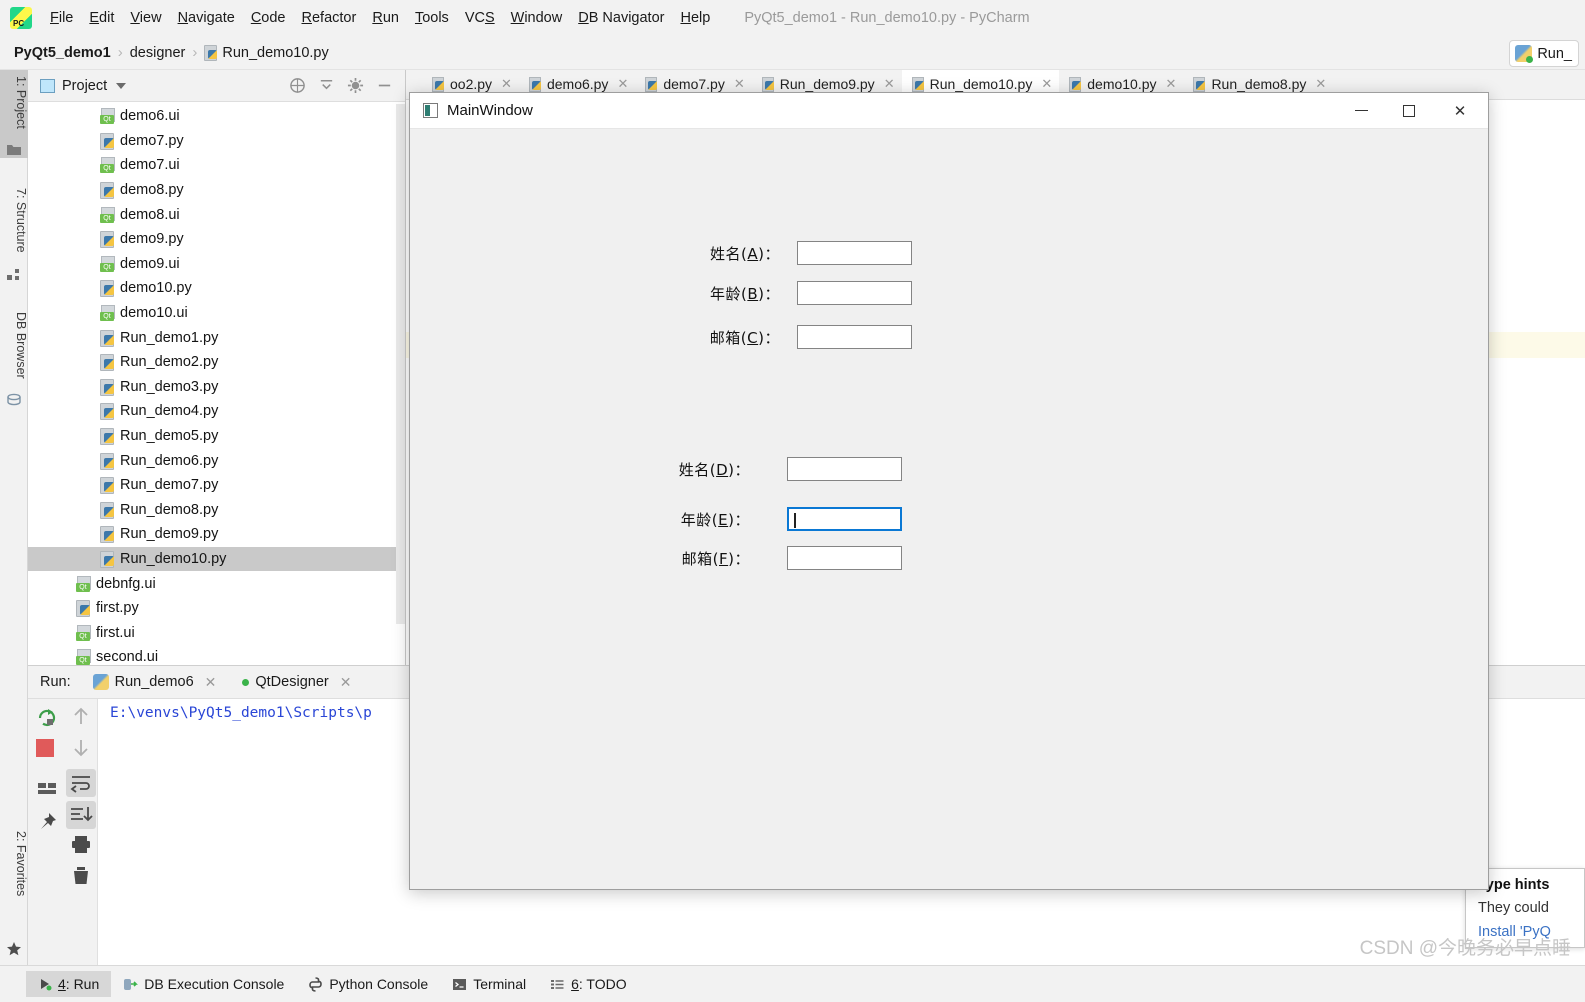  I want to click on tree-item-demo8-ui: demo8.ui, so click(216, 214).